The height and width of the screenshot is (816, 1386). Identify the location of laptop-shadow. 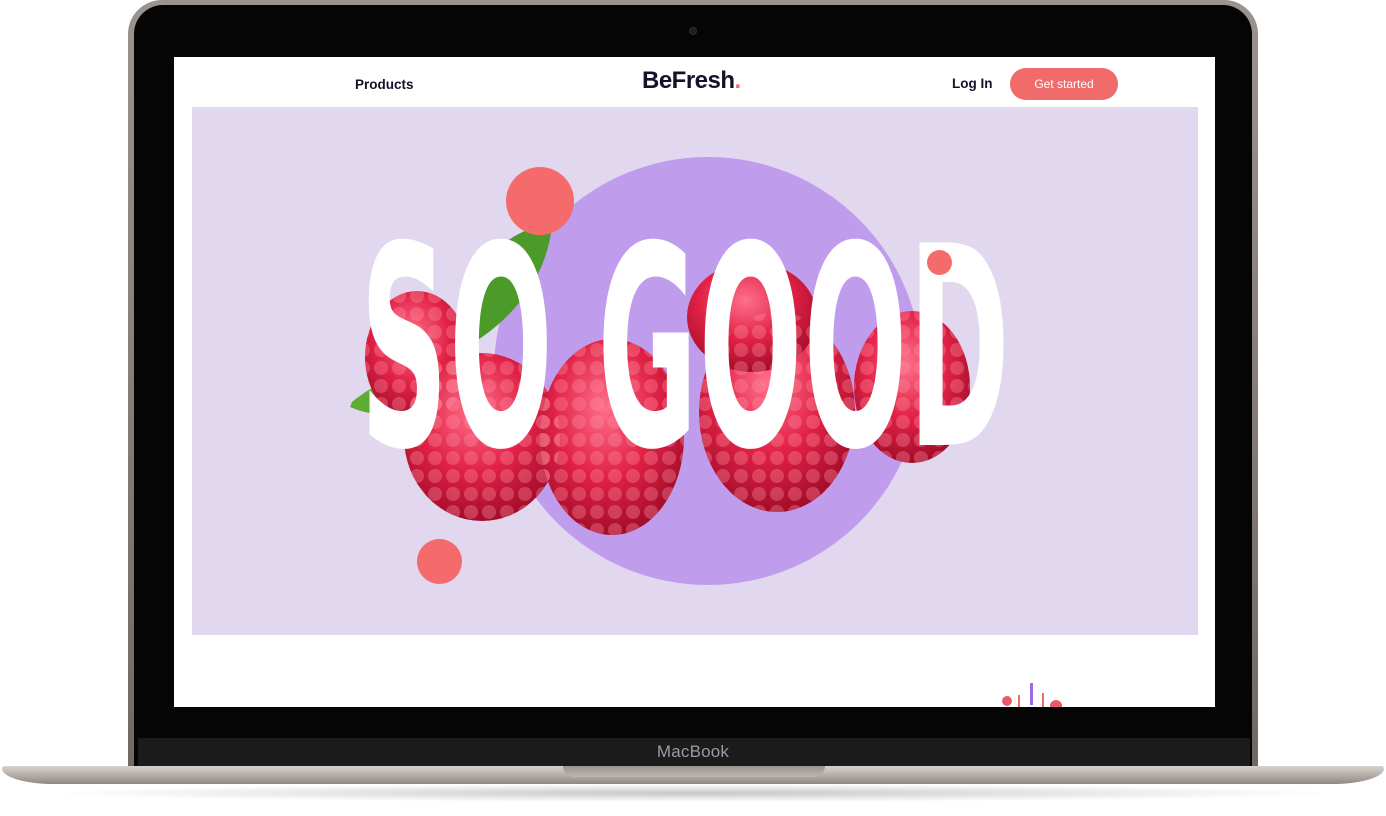
(693, 793).